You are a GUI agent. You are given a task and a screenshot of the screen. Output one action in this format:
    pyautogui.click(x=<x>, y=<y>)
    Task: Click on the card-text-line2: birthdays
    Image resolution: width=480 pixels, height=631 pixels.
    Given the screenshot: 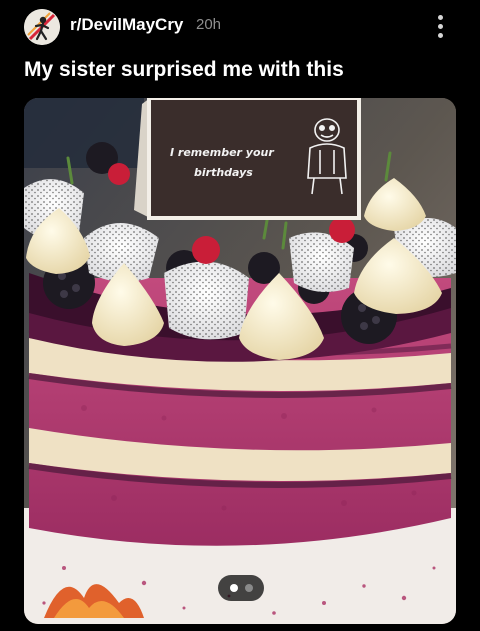 What is the action you would take?
    pyautogui.click(x=223, y=172)
    